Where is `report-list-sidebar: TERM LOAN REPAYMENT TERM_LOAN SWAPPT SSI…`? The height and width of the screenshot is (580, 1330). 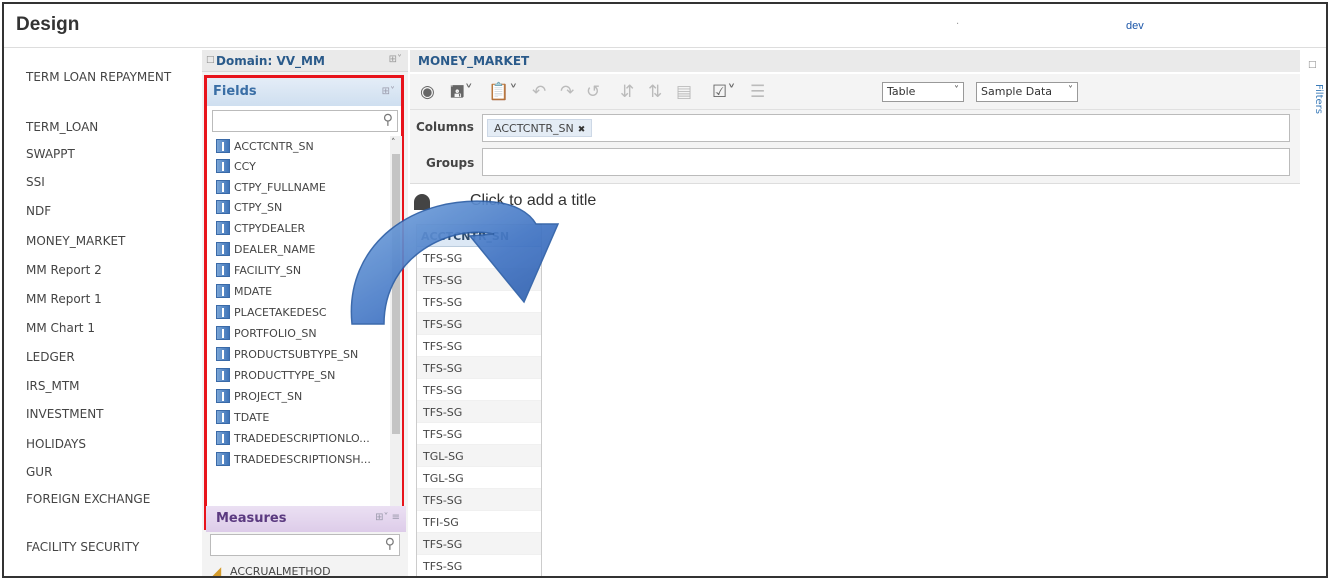 report-list-sidebar: TERM LOAN REPAYMENT TERM_LOAN SWAPPT SSI… is located at coordinates (103, 313).